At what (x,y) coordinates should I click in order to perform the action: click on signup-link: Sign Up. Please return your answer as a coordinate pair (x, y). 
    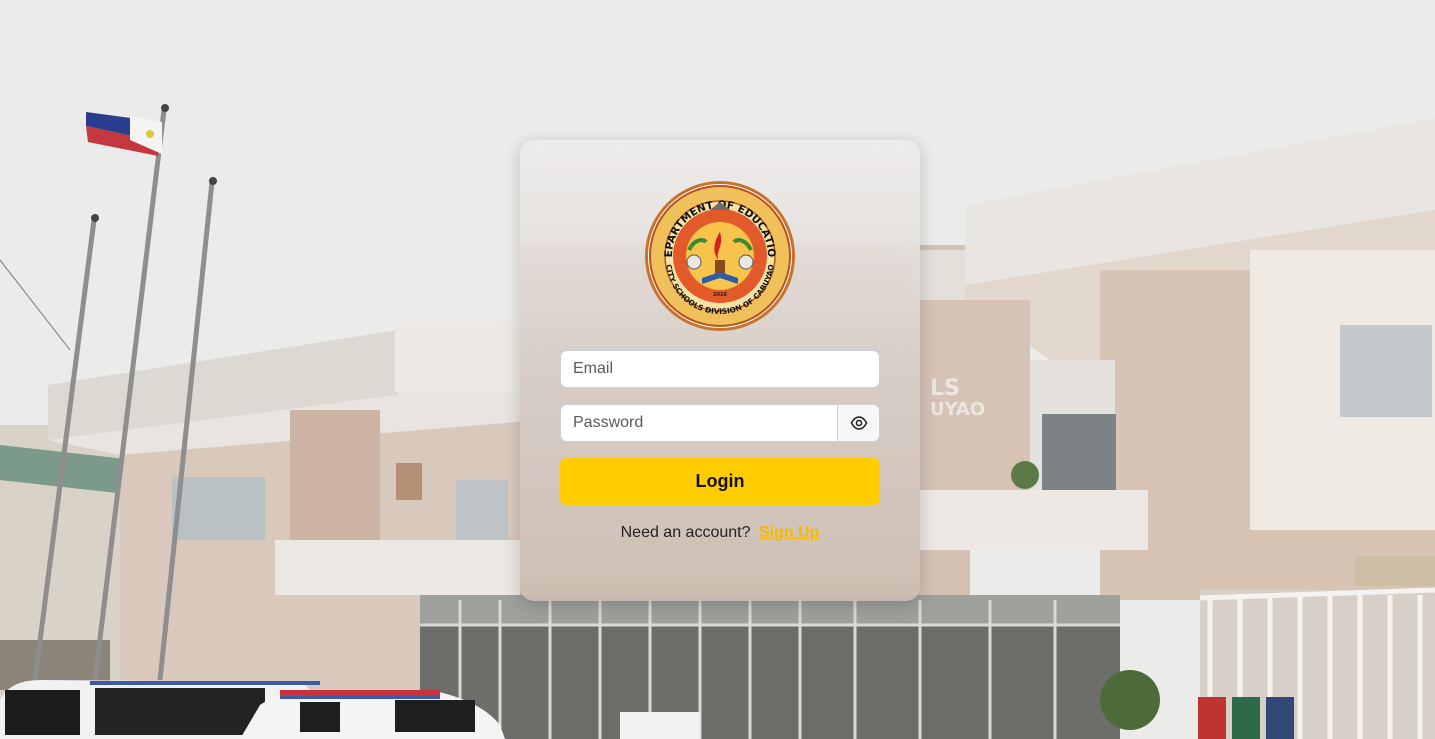
    Looking at the image, I should click on (789, 532).